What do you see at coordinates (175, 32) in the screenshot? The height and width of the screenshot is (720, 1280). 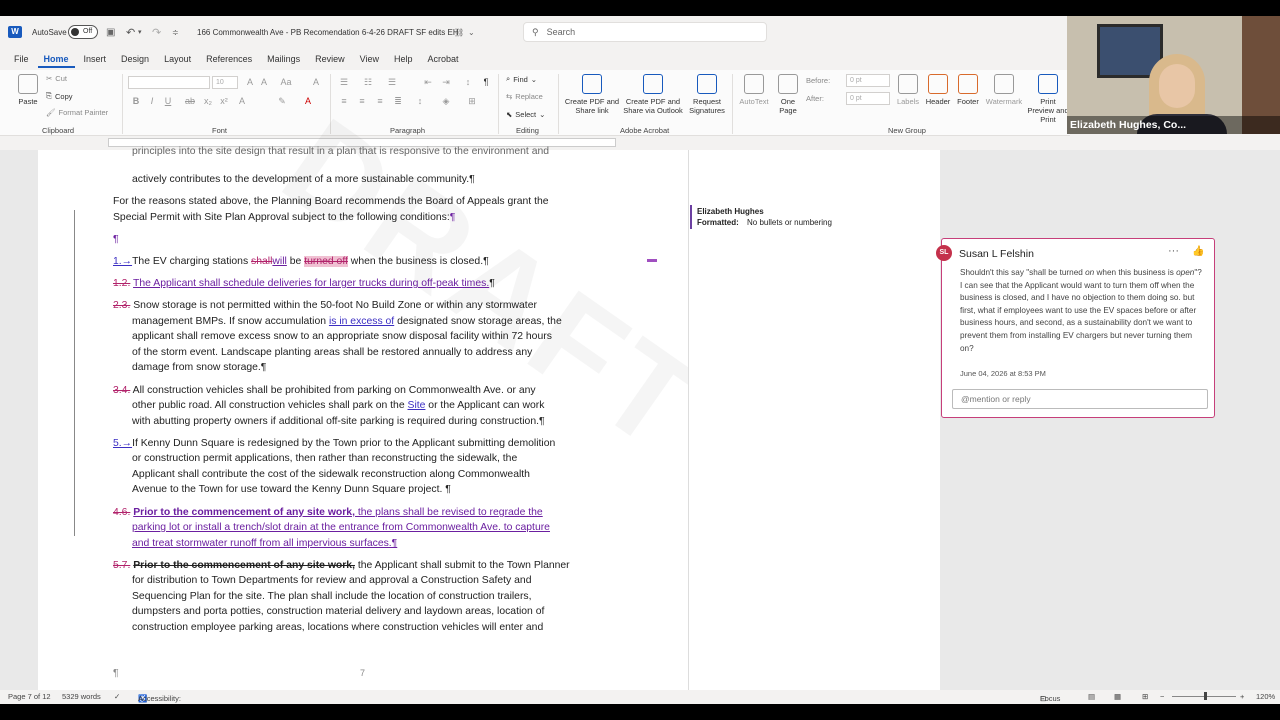 I see `customize-toolbar-icon: ≑` at bounding box center [175, 32].